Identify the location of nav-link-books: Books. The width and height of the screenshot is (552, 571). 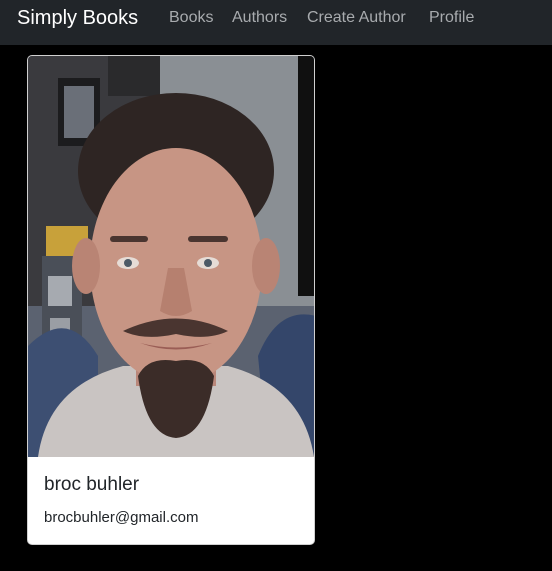
(191, 18).